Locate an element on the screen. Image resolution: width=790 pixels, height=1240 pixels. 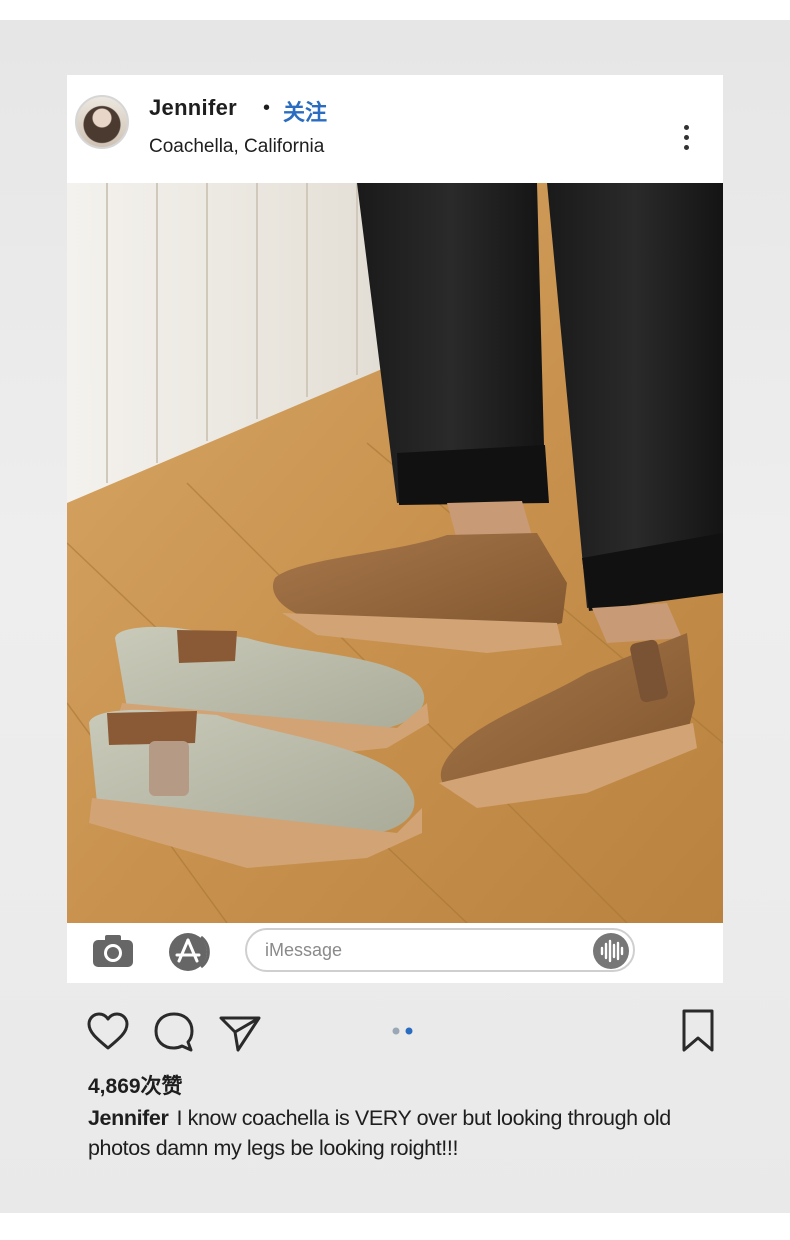
message-bar is located at coordinates (395, 953).